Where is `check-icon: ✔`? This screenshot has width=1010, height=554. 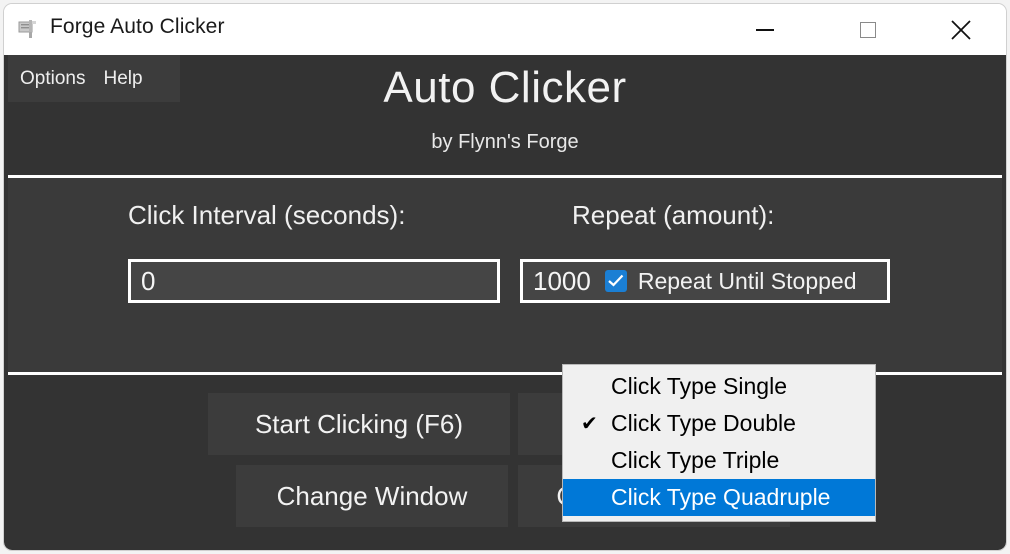 check-icon: ✔ is located at coordinates (589, 423).